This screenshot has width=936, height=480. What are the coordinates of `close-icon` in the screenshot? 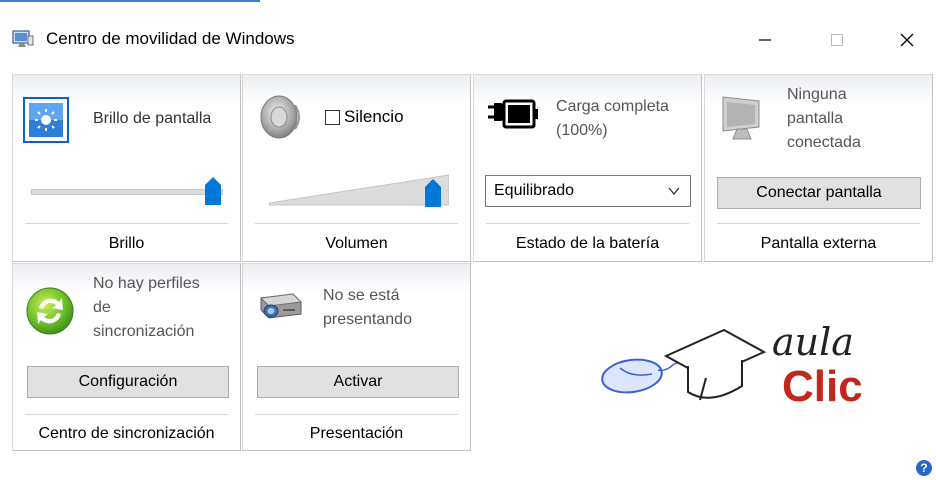 It's located at (907, 40).